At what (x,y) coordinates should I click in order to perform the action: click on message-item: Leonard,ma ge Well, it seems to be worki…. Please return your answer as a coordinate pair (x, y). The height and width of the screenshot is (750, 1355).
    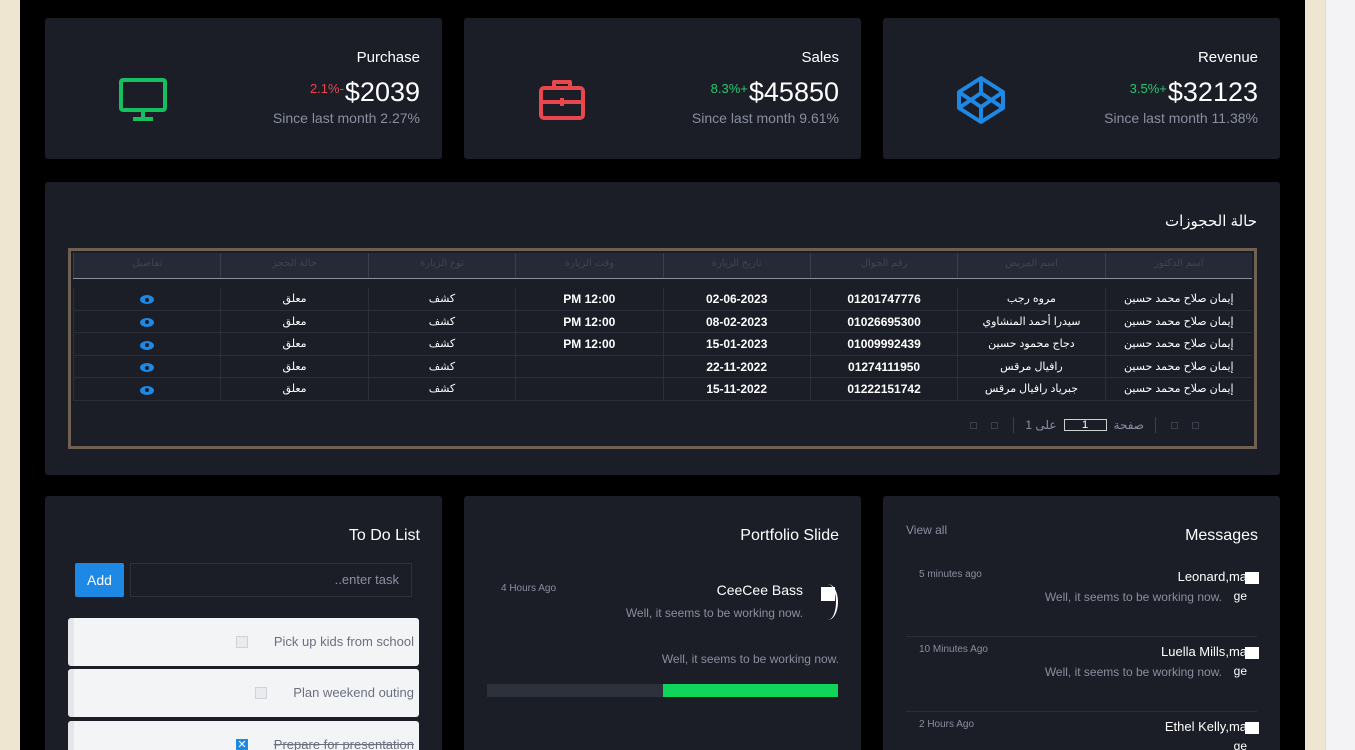
    Looking at the image, I should click on (1082, 599).